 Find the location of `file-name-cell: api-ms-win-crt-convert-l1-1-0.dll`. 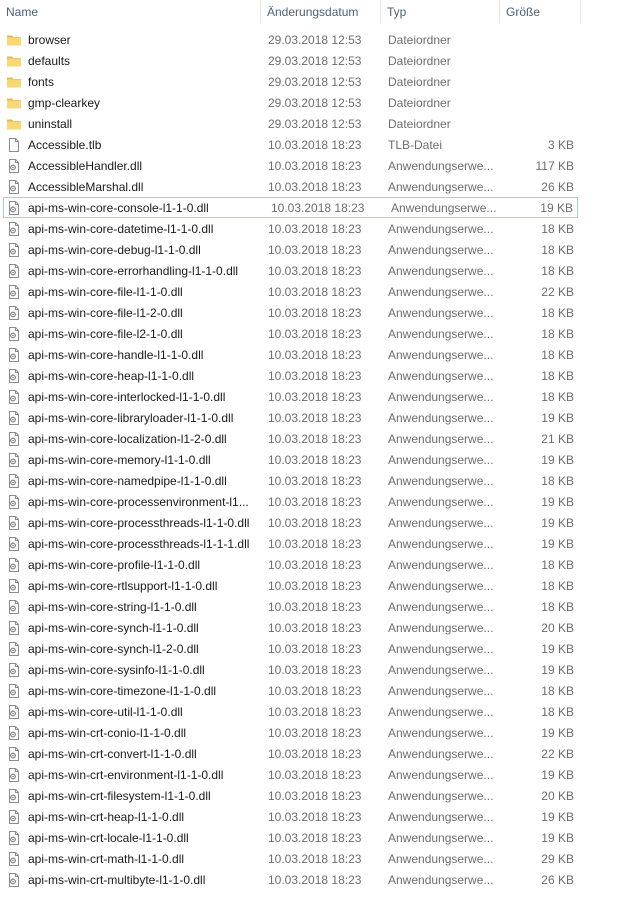

file-name-cell: api-ms-win-crt-convert-l1-1-0.dll is located at coordinates (131, 754).